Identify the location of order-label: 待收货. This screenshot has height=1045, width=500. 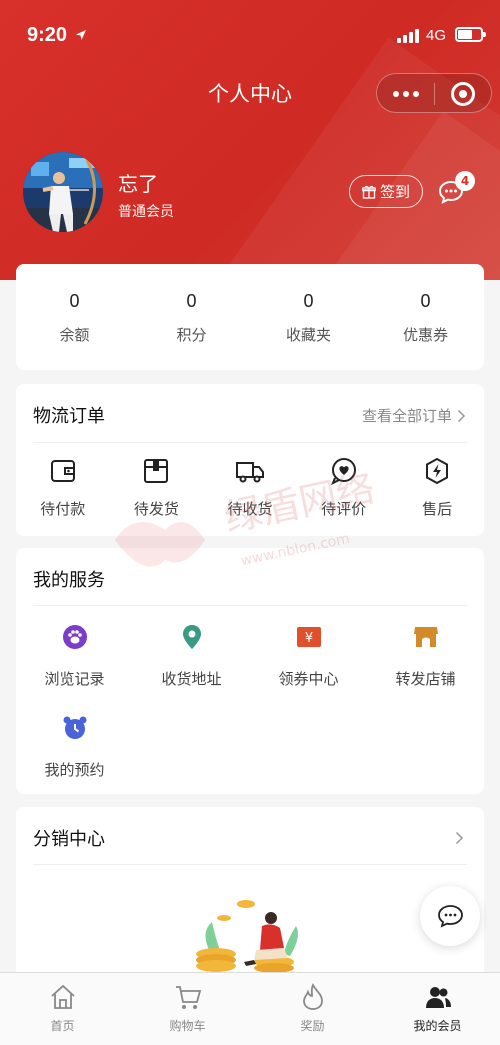
(250, 509).